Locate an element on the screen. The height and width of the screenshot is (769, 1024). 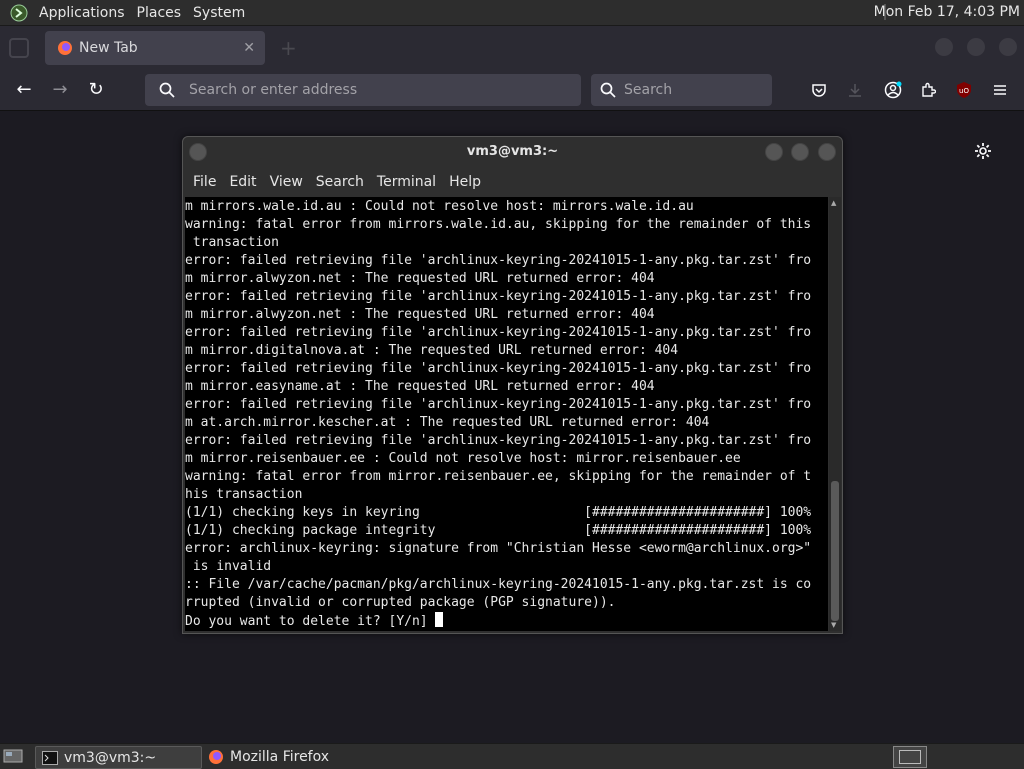
firefox-favicon-icon is located at coordinates (65, 48).